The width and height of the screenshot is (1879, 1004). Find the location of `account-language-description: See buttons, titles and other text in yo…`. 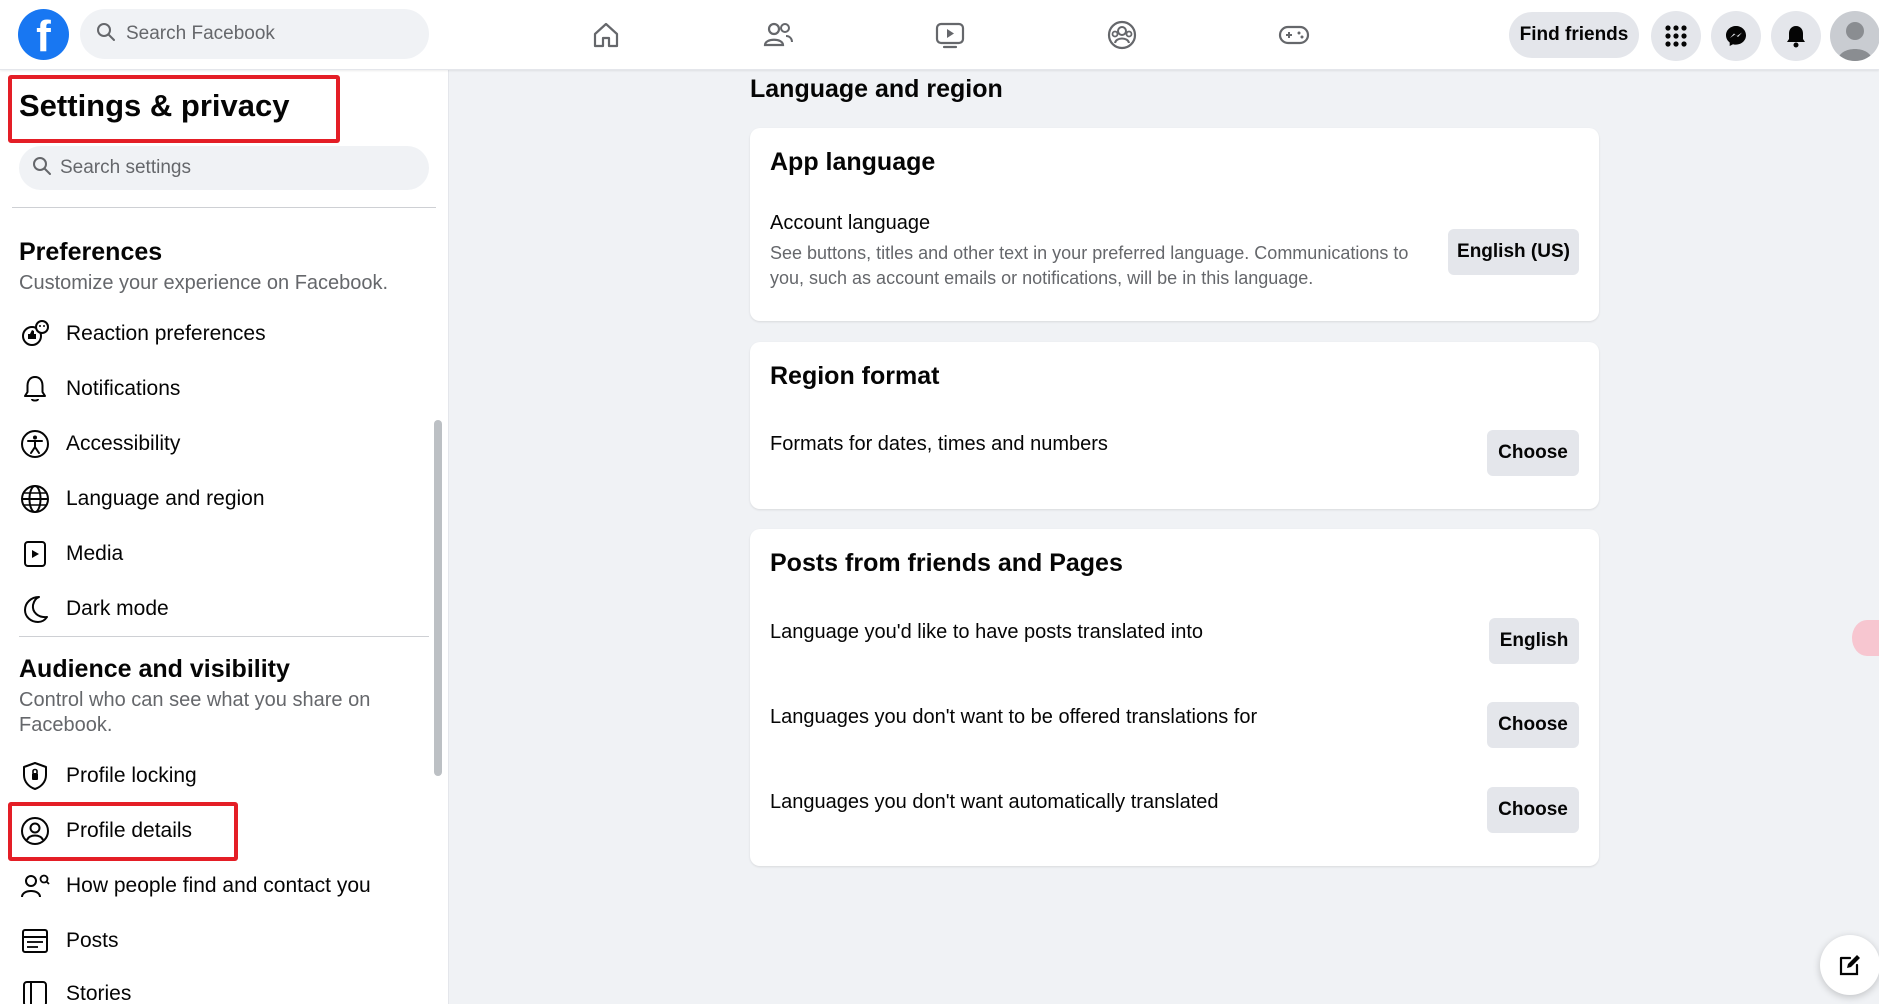

account-language-description: See buttons, titles and other text in yo… is located at coordinates (1089, 265).